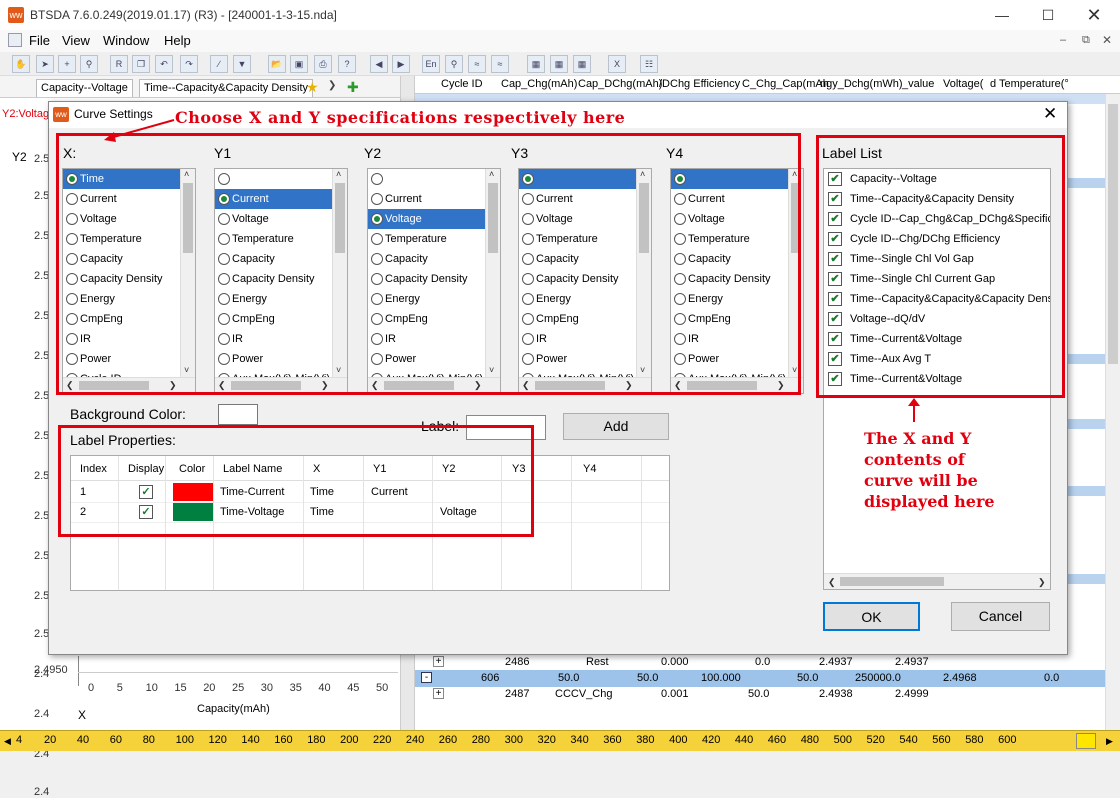  Describe the element at coordinates (645, 740) in the screenshot. I see `ruler-label: 380` at that location.